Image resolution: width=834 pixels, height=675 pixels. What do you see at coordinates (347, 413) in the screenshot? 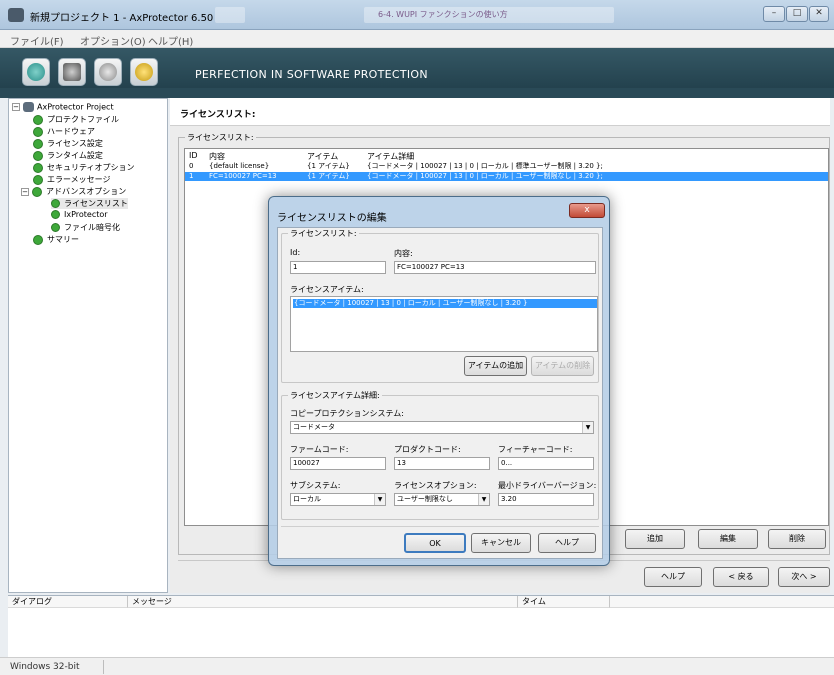
I see `copy-protection-label: コピープロテクションシステム:` at bounding box center [347, 413].